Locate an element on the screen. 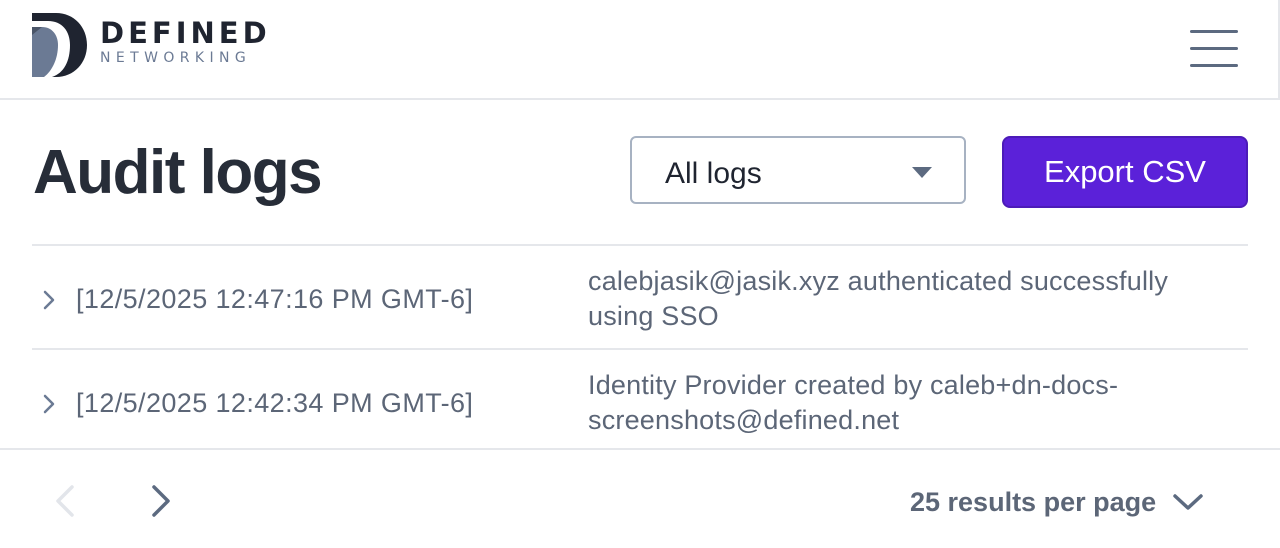  logo-name-line1: DEFINED is located at coordinates (185, 33).